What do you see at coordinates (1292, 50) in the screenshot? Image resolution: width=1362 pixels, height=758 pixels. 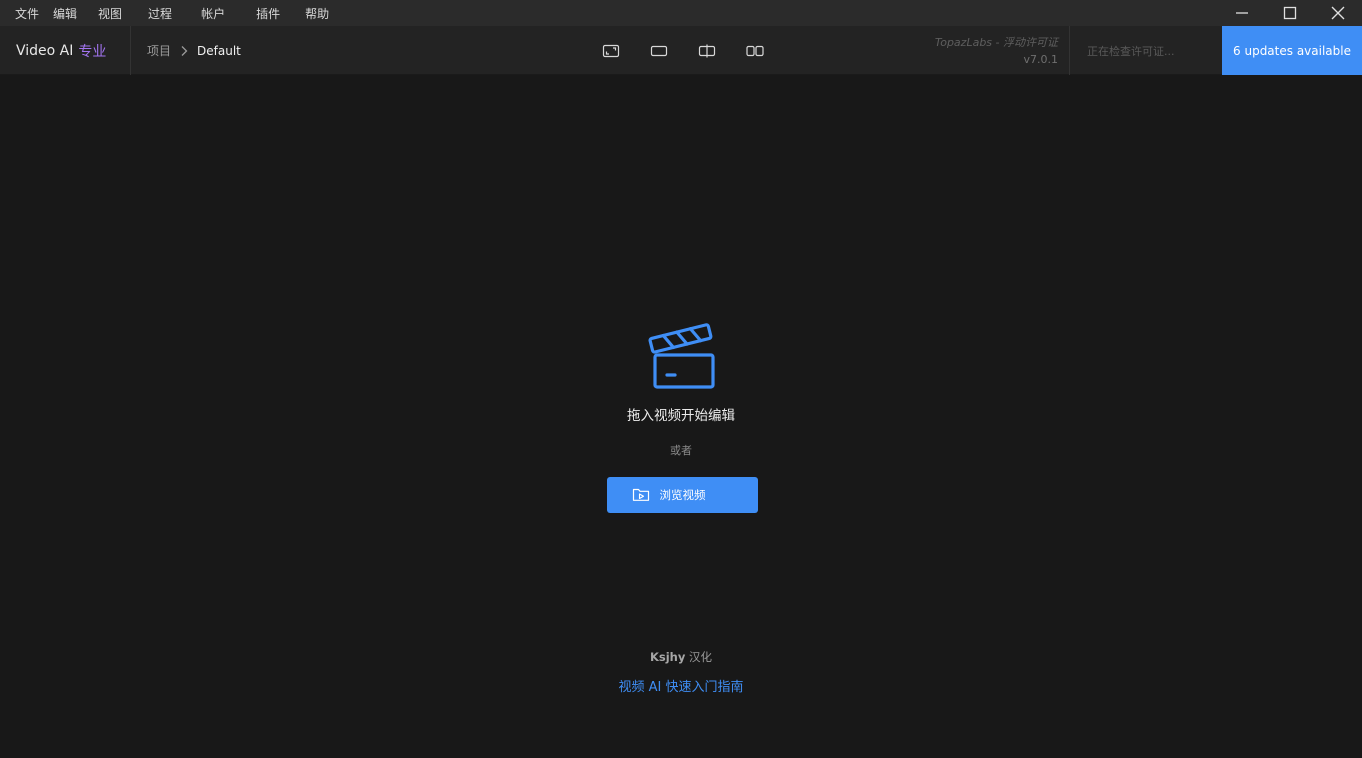 I see `updates-available-button: 6 updates available` at bounding box center [1292, 50].